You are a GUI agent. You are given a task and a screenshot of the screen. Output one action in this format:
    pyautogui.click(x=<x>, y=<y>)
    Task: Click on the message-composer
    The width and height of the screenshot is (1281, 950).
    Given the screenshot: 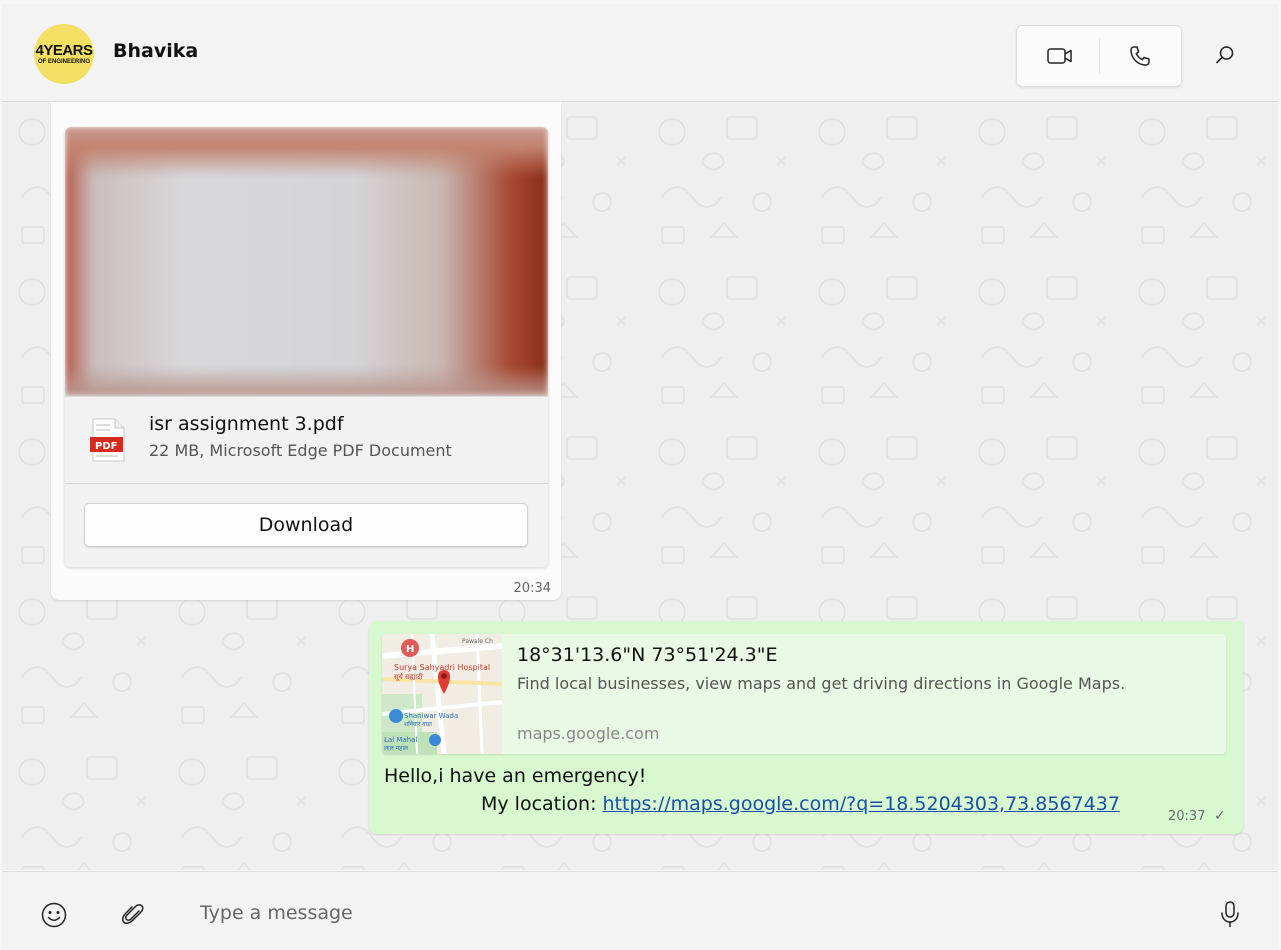 What is the action you would take?
    pyautogui.click(x=640, y=910)
    